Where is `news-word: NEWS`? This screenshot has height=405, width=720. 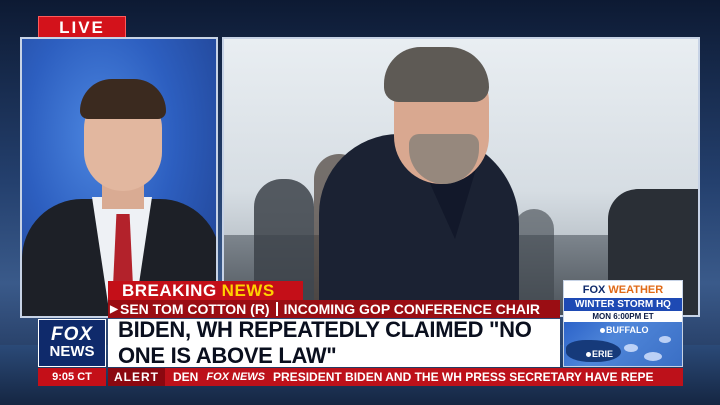
news-word: NEWS is located at coordinates (248, 290).